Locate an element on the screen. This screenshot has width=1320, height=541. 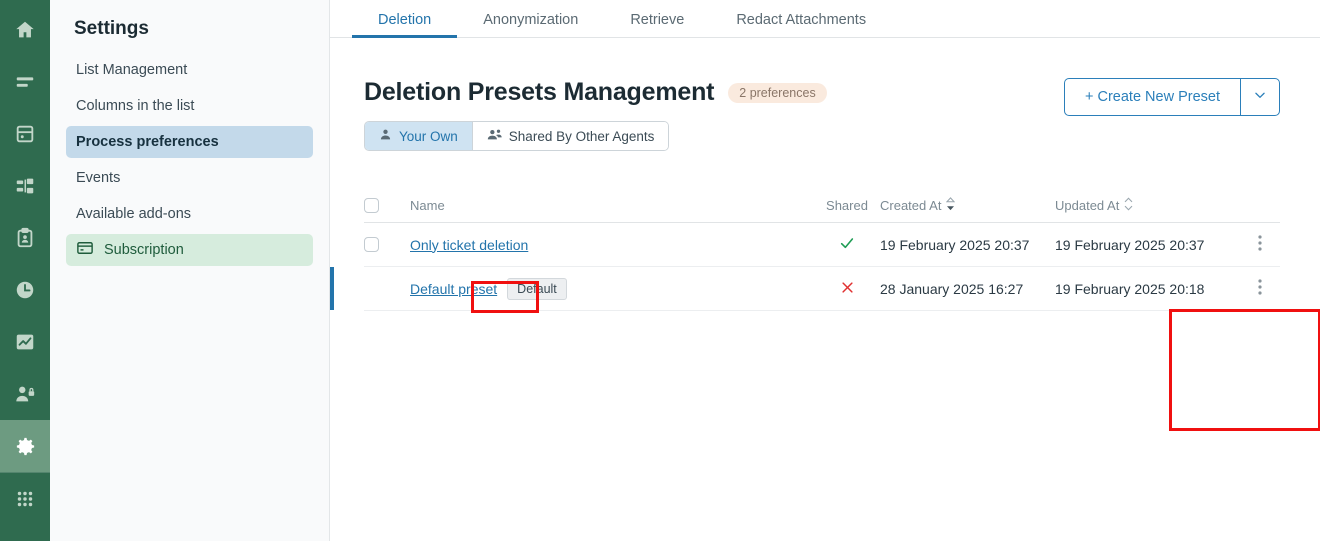
create-preset-split-button: + Create New Preset is located at coordinates (1172, 97).